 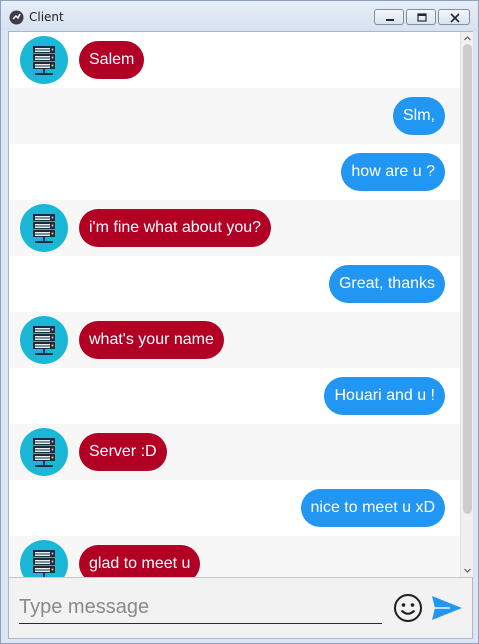 What do you see at coordinates (234, 396) in the screenshot?
I see `message-row: Houari and u !` at bounding box center [234, 396].